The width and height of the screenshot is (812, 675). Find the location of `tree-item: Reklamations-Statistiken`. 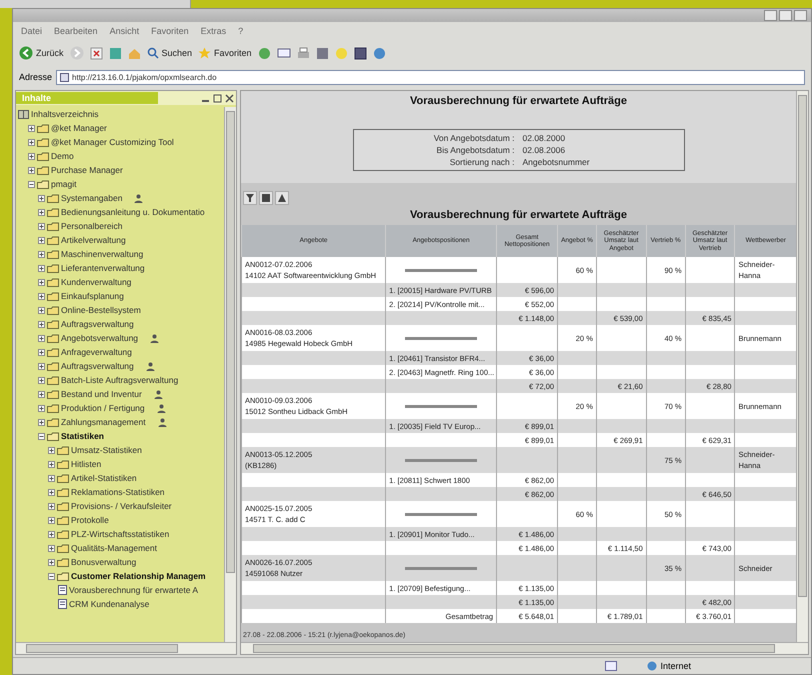

tree-item: Reklamations-Statistiken is located at coordinates (118, 492).